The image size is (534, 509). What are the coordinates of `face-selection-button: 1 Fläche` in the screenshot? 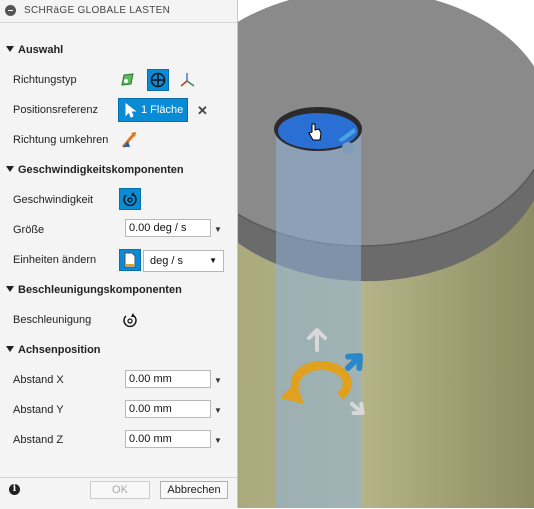 It's located at (153, 110).